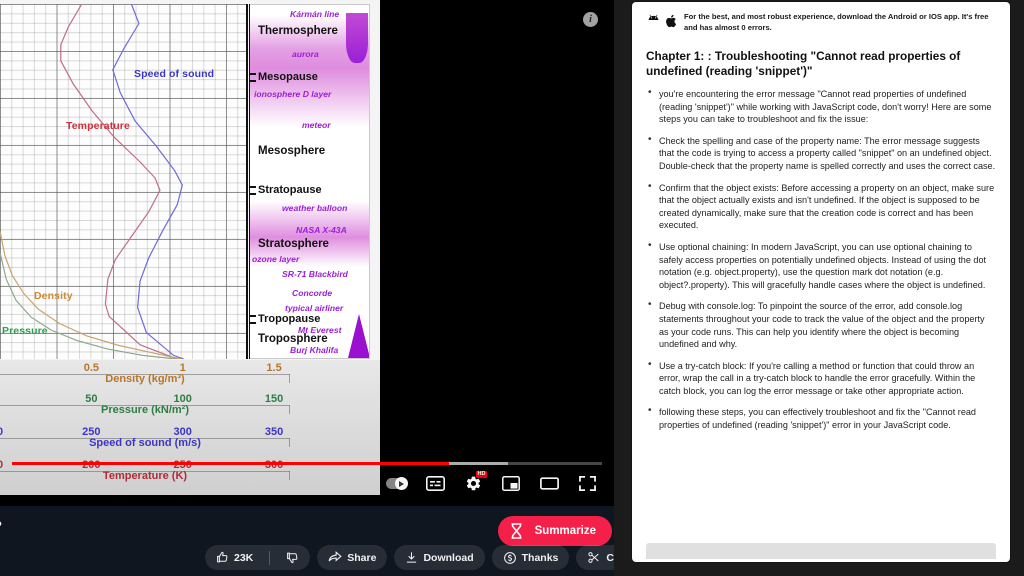 This screenshot has height=576, width=1024. I want to click on document-footer-bar, so click(821, 551).